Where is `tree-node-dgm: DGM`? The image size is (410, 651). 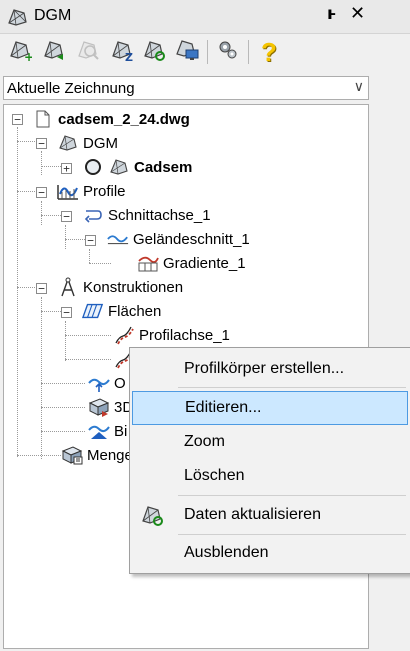
tree-node-dgm: DGM is located at coordinates (87, 143).